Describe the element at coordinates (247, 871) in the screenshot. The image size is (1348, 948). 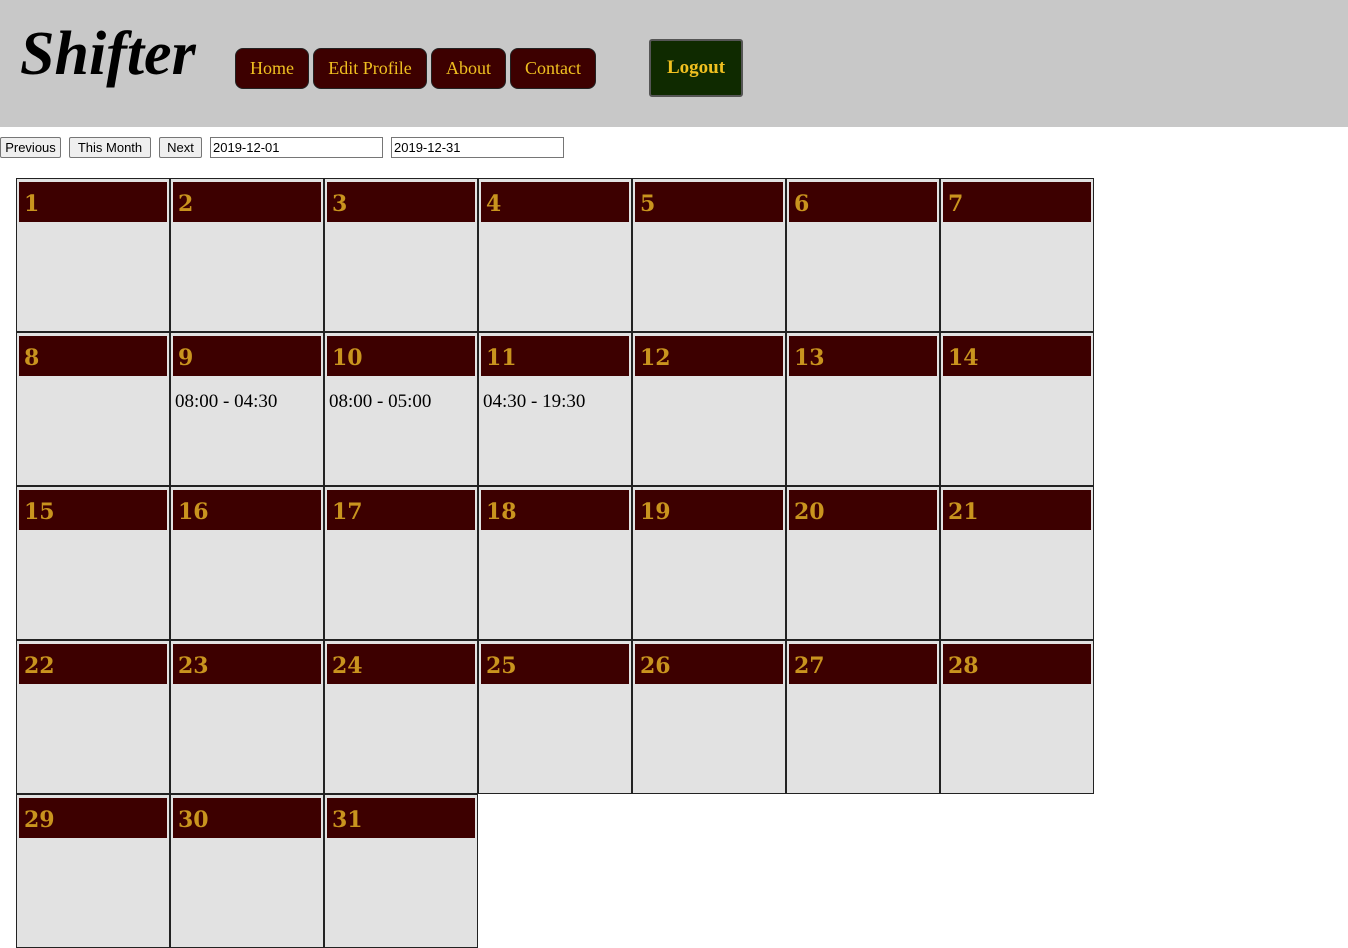
I see `calendar-day-cell: 30` at that location.